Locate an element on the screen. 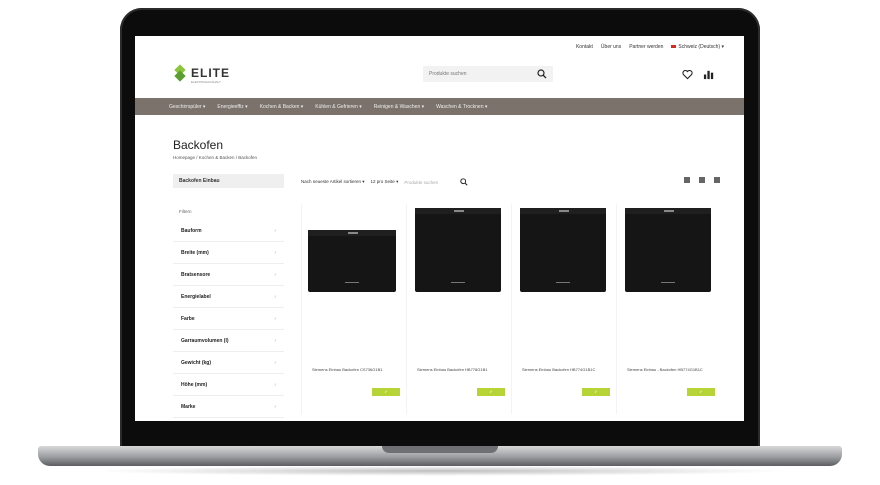 This screenshot has height=485, width=880. facet-label: Höhe (mm) is located at coordinates (194, 384).